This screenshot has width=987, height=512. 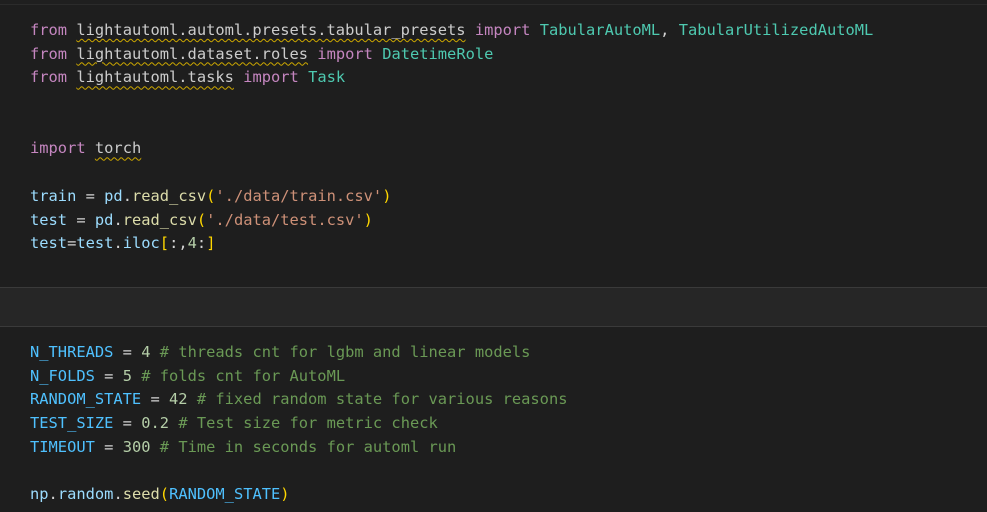 I want to click on code-token: Task, so click(x=327, y=77).